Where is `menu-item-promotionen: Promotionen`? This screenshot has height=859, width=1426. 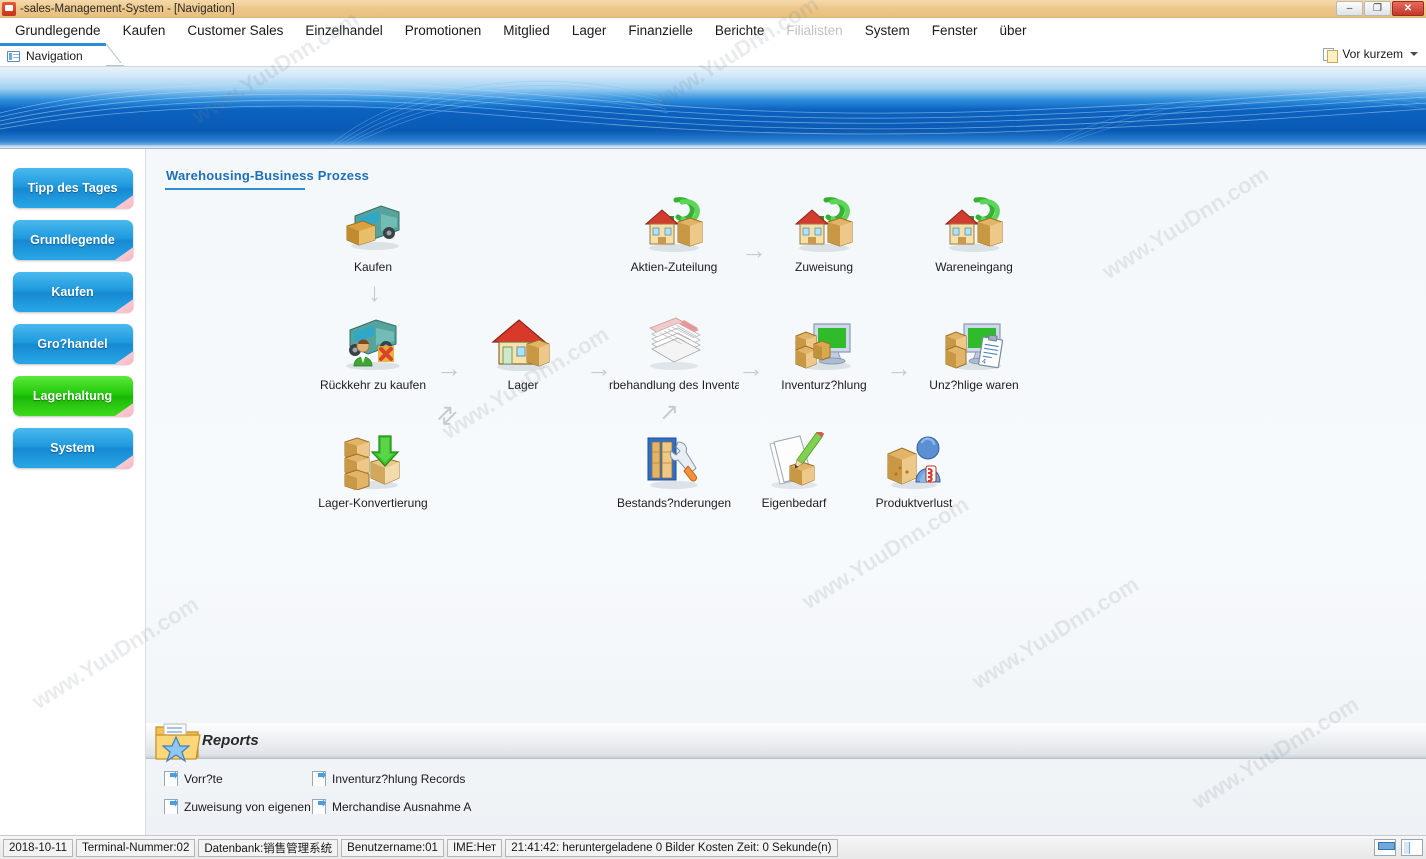 menu-item-promotionen: Promotionen is located at coordinates (443, 30).